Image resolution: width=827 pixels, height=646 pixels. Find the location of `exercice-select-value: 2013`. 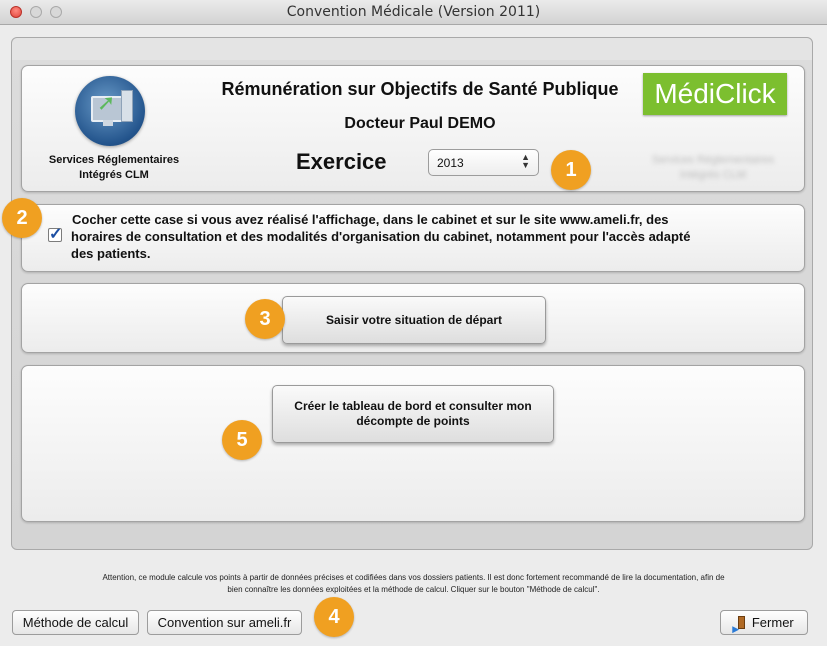

exercice-select-value: 2013 is located at coordinates (450, 163).